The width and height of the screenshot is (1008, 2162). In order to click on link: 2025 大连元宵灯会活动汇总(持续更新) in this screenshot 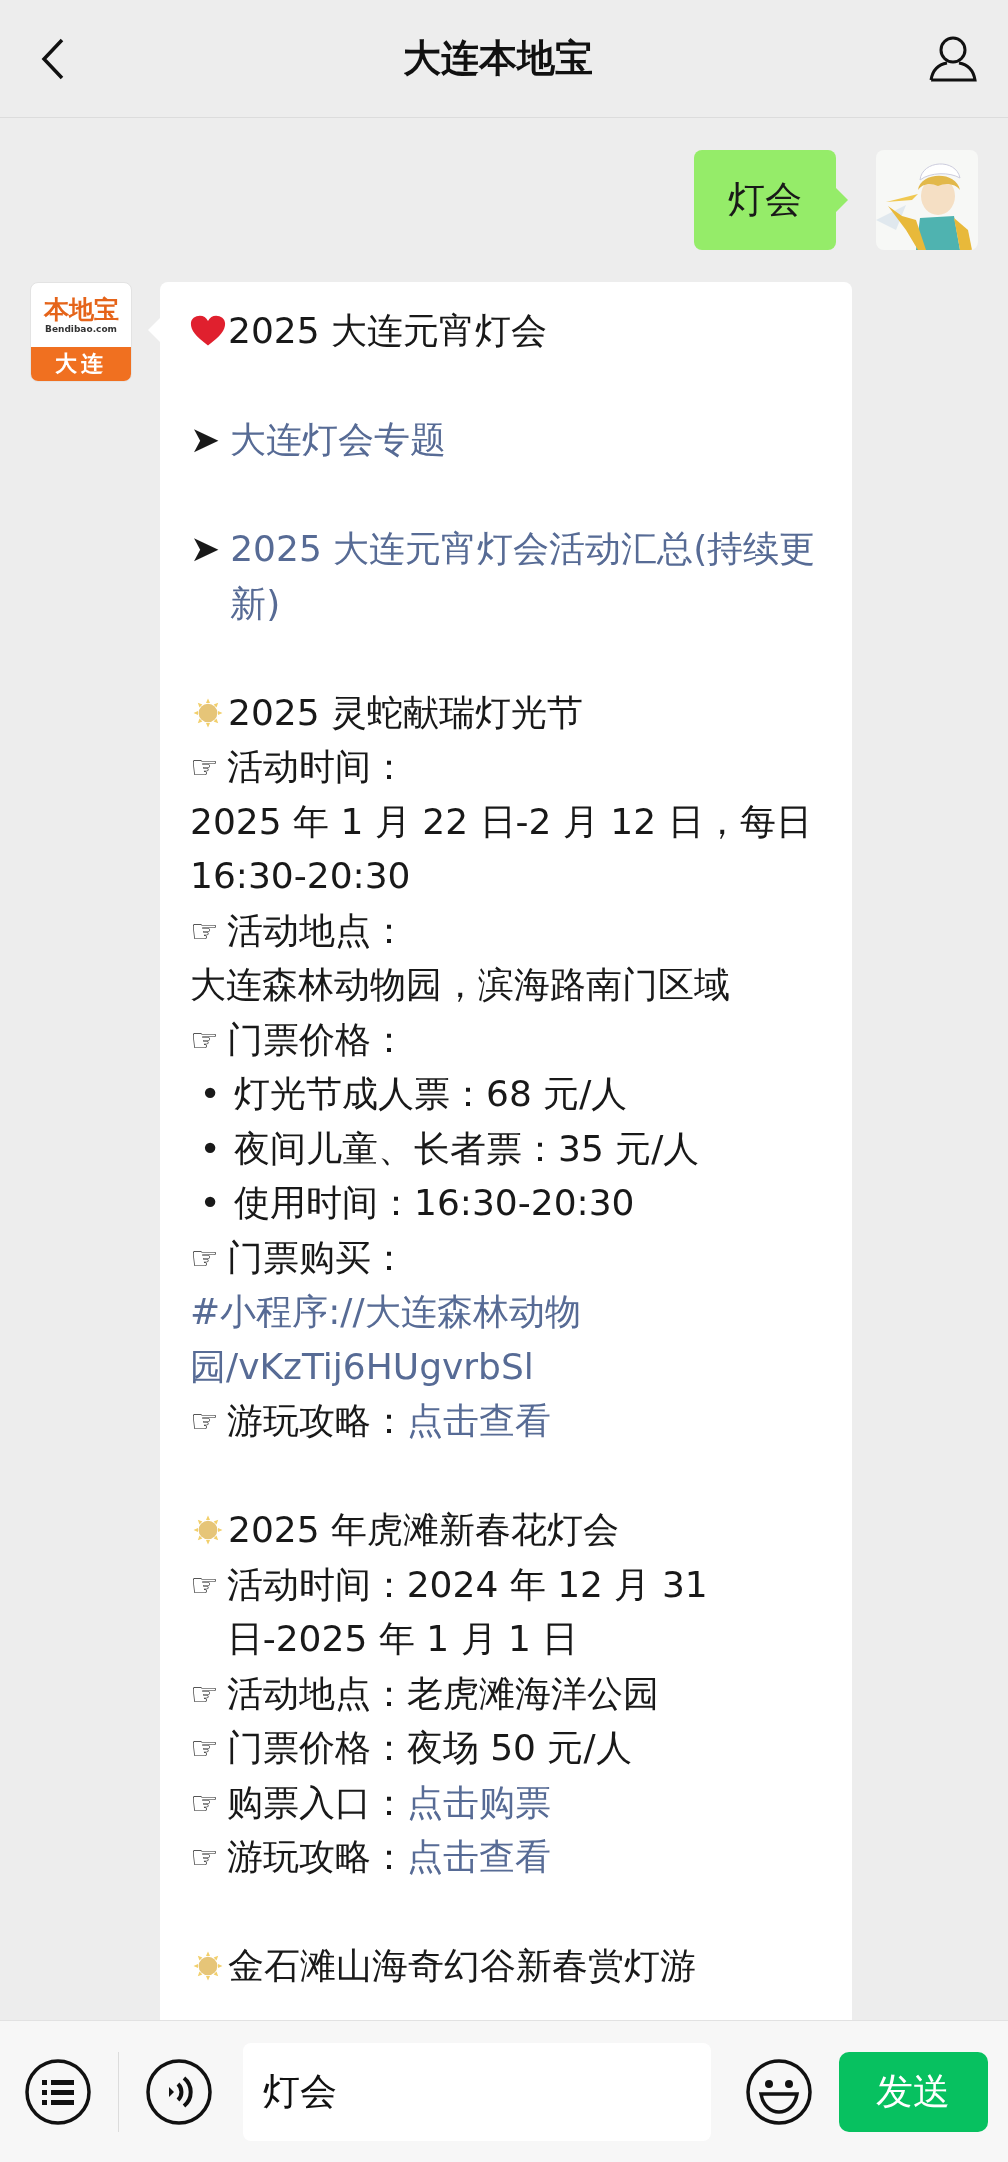, I will do `click(528, 576)`.